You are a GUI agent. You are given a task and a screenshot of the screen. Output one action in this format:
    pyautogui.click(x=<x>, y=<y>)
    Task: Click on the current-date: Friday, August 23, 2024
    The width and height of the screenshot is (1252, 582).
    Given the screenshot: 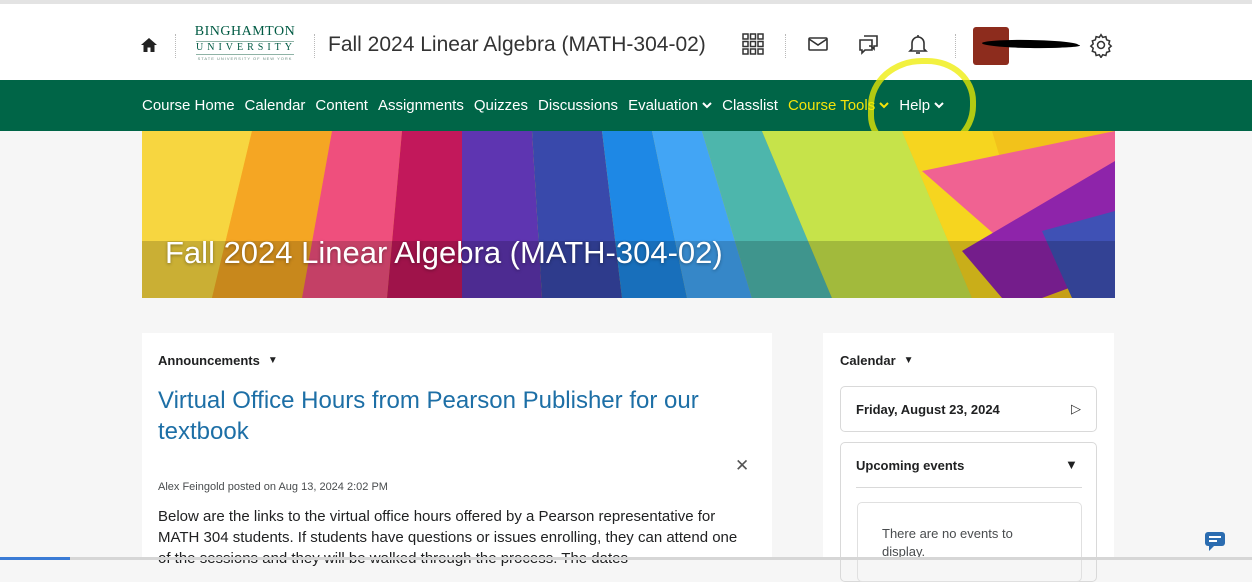 What is the action you would take?
    pyautogui.click(x=928, y=409)
    